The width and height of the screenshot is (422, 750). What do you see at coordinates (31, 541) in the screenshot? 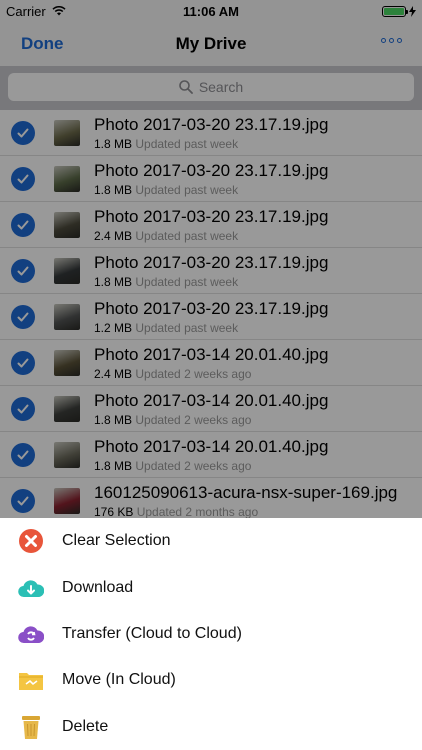
I see `clear-selection-icon` at bounding box center [31, 541].